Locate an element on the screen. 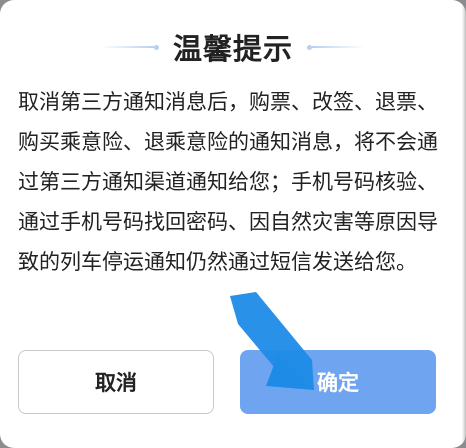 The image size is (466, 448). title-decoration-left is located at coordinates (129, 47).